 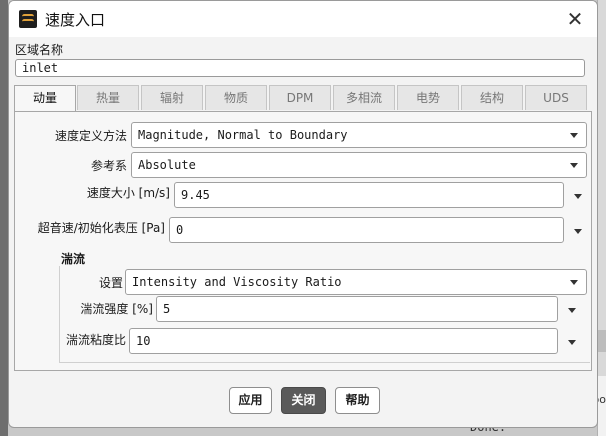 What do you see at coordinates (90, 136) in the screenshot?
I see `velocity-method-label: 速度定义方法` at bounding box center [90, 136].